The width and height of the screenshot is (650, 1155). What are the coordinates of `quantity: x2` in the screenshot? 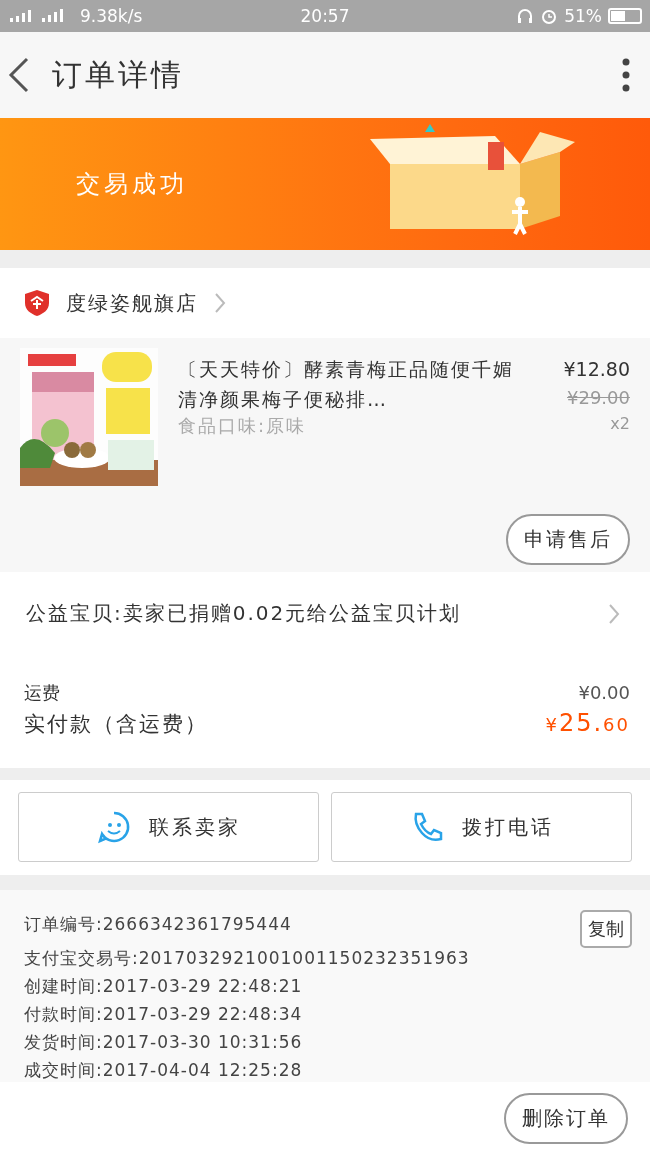 It's located at (620, 423).